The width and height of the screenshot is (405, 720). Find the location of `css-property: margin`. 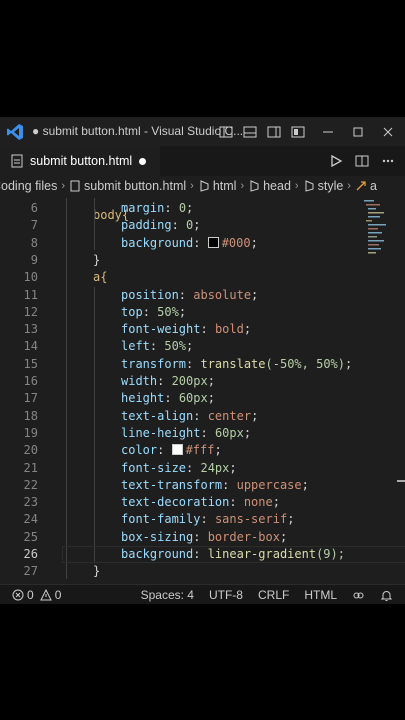

css-property: margin is located at coordinates (143, 208).